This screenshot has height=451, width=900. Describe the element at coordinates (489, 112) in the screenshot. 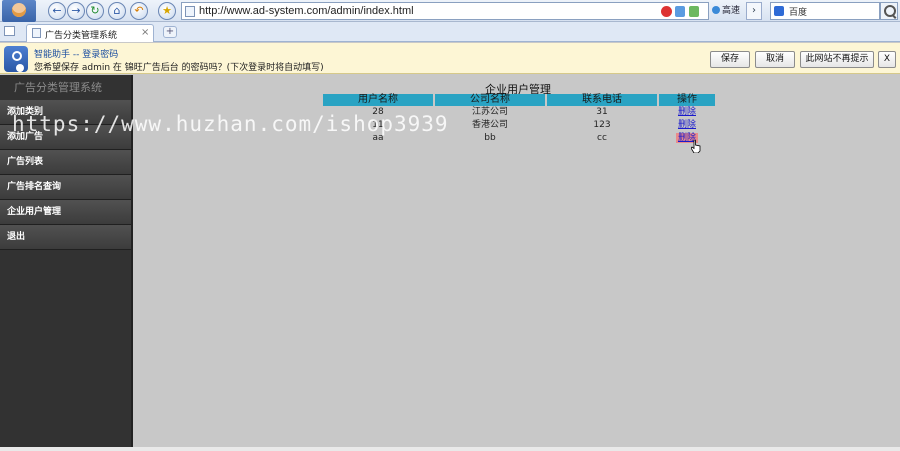

I see `cell-company: 江苏公司` at that location.